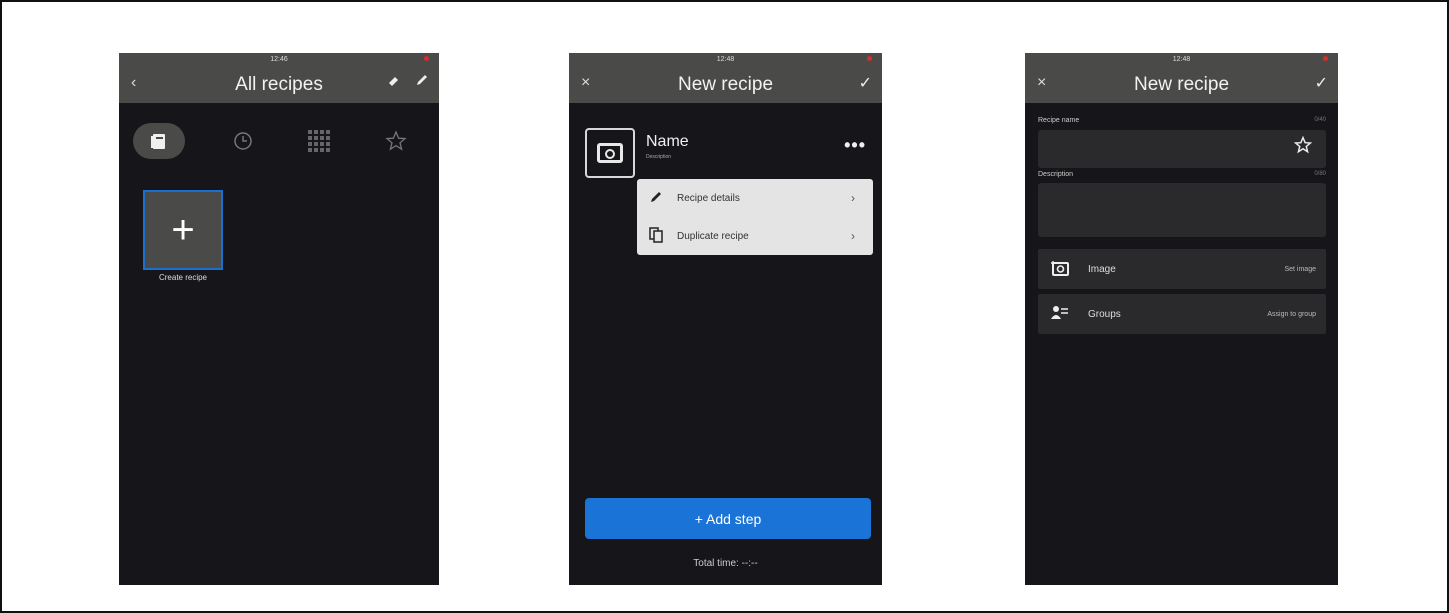  I want to click on add-step-button: + Add step, so click(728, 518).